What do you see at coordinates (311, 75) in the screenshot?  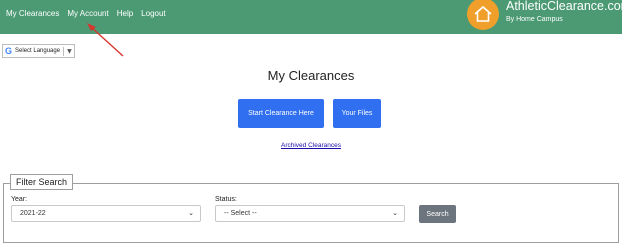 I see `page-title: My Clearances` at bounding box center [311, 75].